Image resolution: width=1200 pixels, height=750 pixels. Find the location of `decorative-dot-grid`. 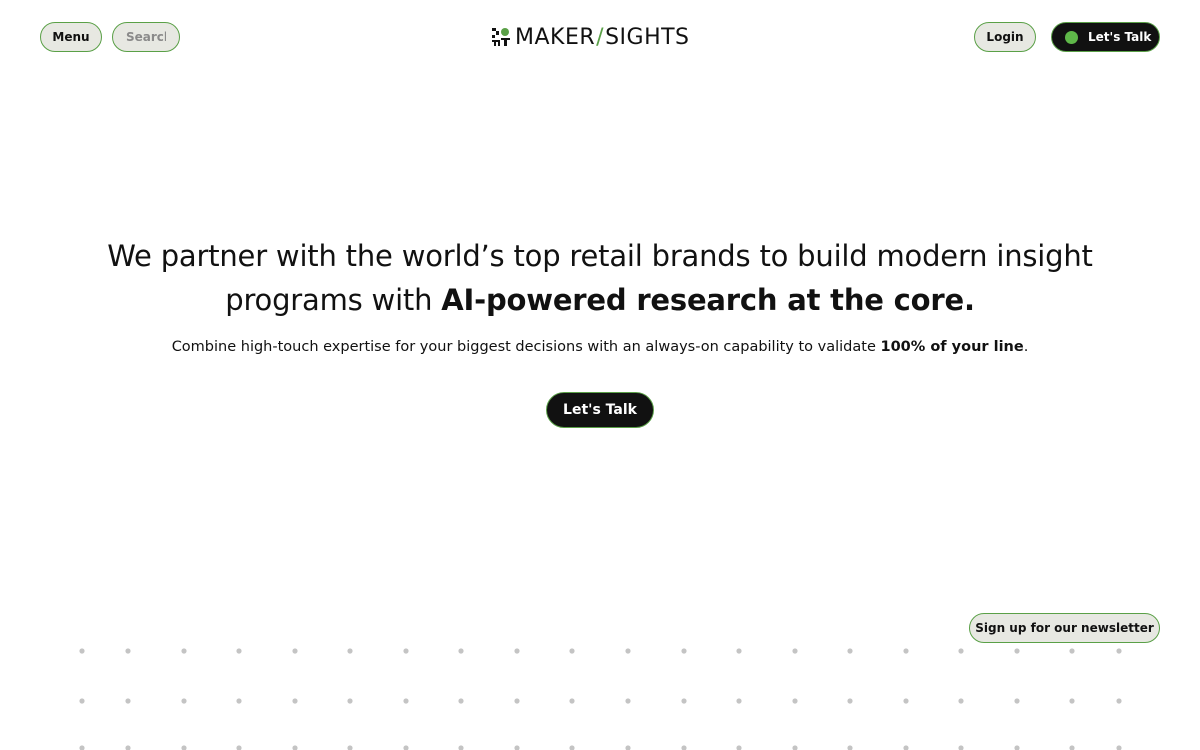

decorative-dot-grid is located at coordinates (600, 699).